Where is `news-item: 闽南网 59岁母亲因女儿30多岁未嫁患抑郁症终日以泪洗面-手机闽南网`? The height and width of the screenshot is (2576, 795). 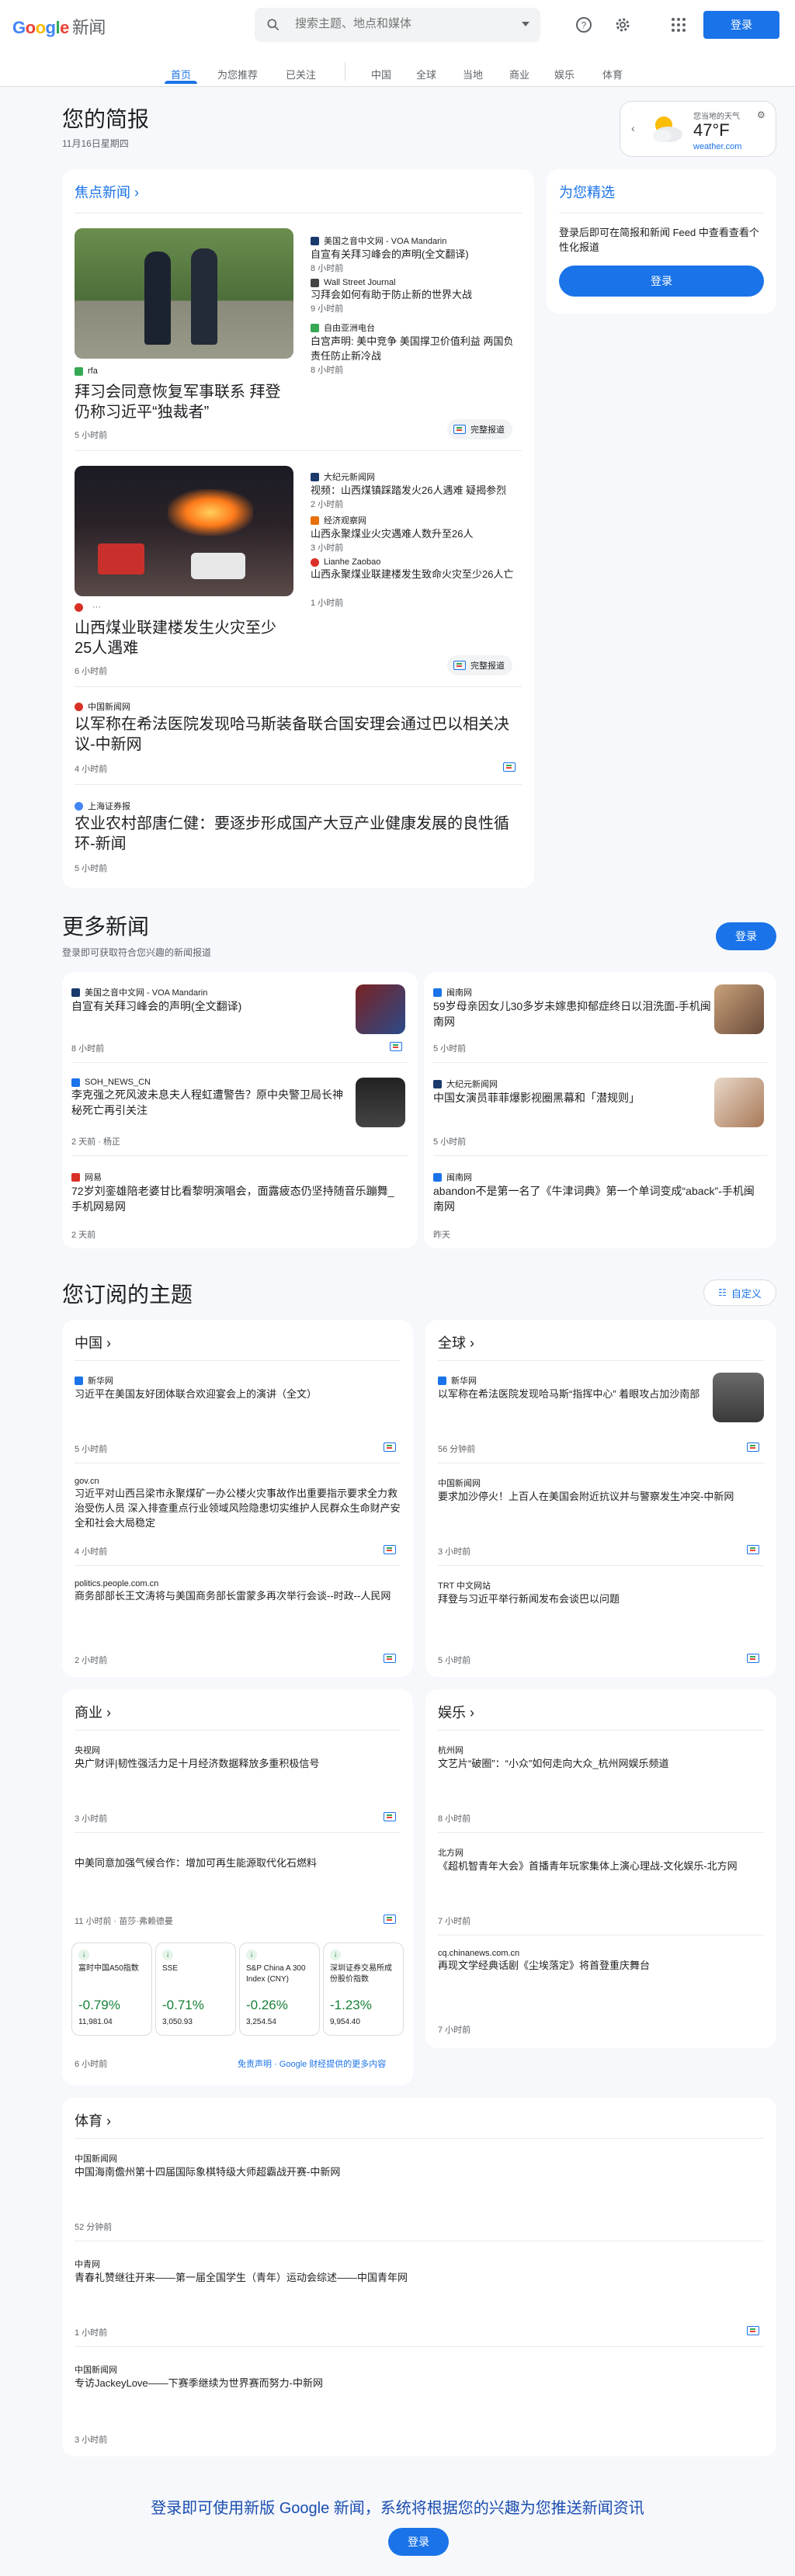
news-item: 闽南网 59岁母亲因女儿30多岁未嫁患抑郁症终日以泪洗面-手机闽南网 is located at coordinates (573, 1008).